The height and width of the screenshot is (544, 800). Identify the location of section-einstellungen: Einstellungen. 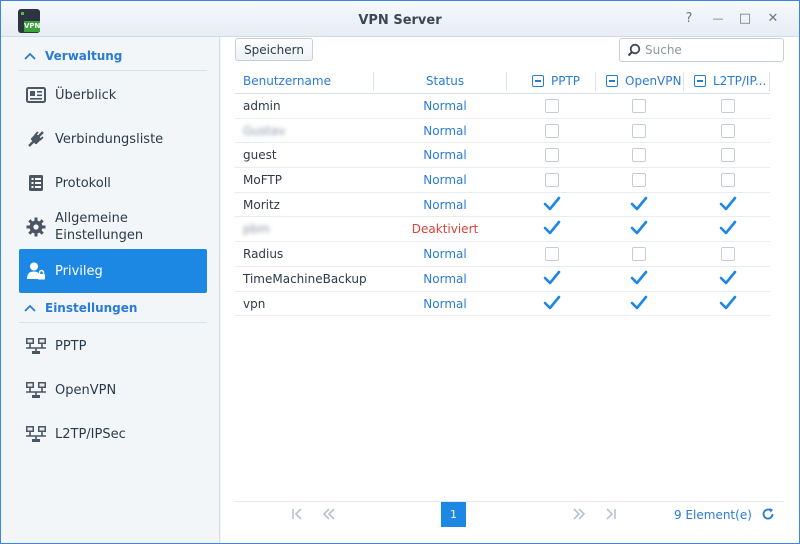
(113, 308).